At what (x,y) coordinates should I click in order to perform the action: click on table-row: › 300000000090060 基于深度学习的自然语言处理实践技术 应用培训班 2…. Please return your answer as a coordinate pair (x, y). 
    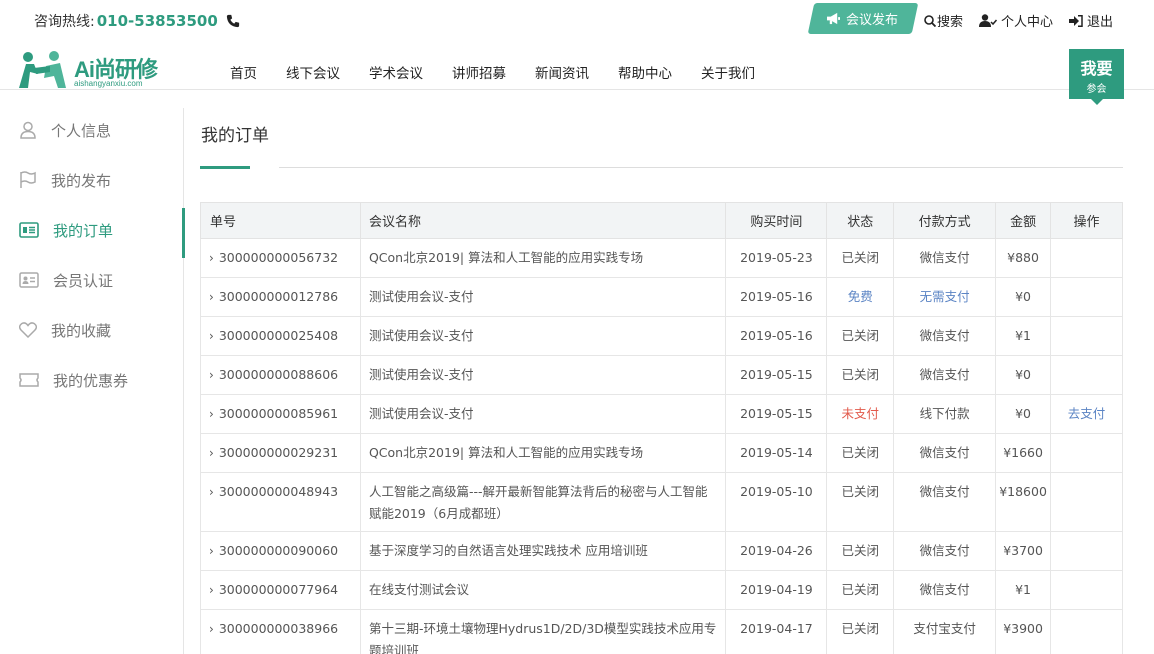
    Looking at the image, I should click on (661, 551).